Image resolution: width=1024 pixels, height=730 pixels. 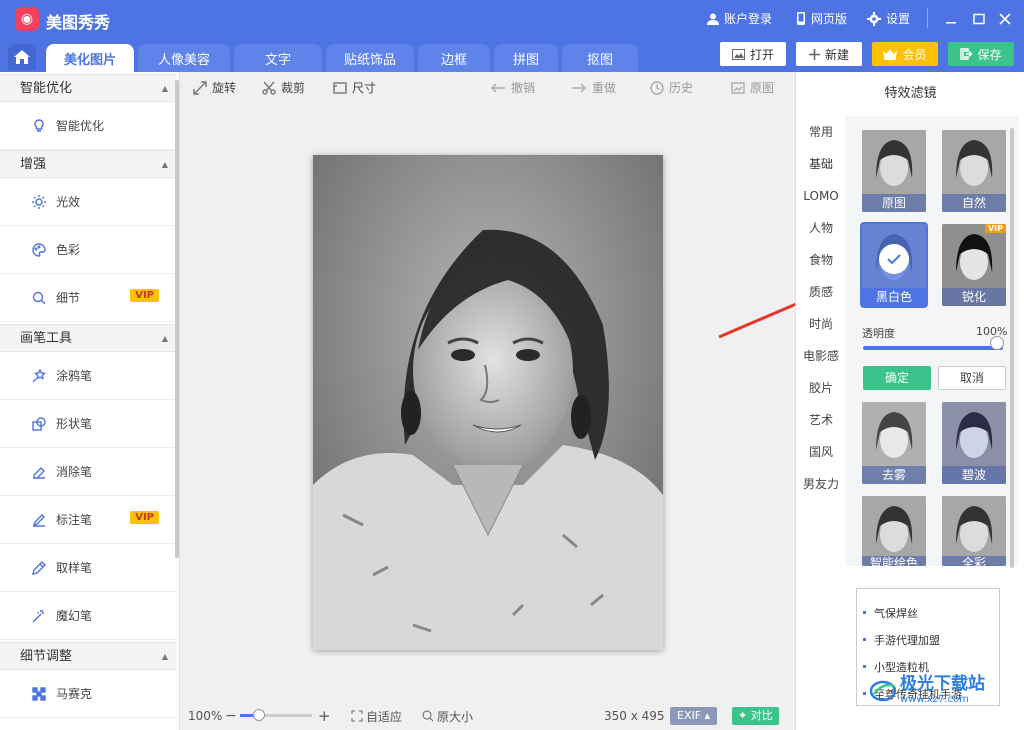 What do you see at coordinates (88, 88) in the screenshot?
I see `section-header-smart: 智能优化 ▲` at bounding box center [88, 88].